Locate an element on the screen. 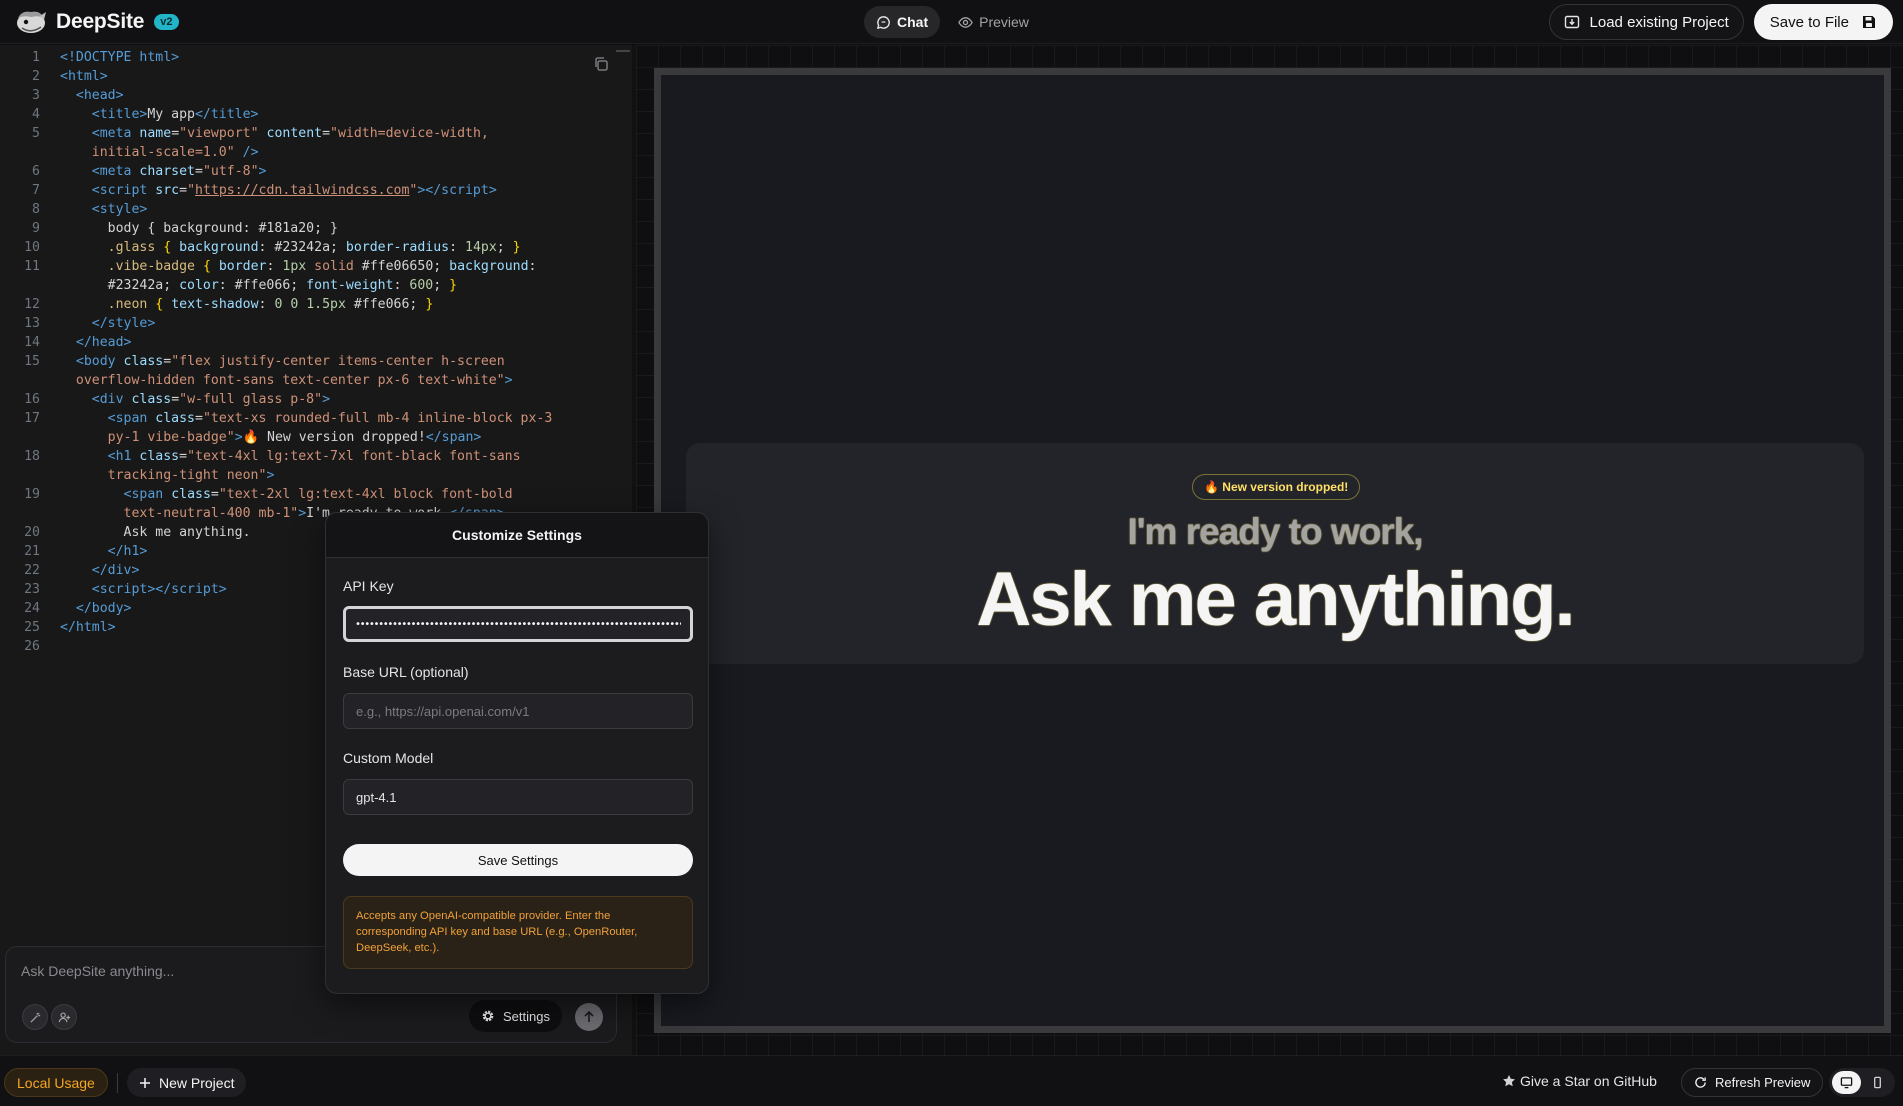 This screenshot has width=1903, height=1106. hero-subtitle: I'm ready to work, is located at coordinates (1275, 531).